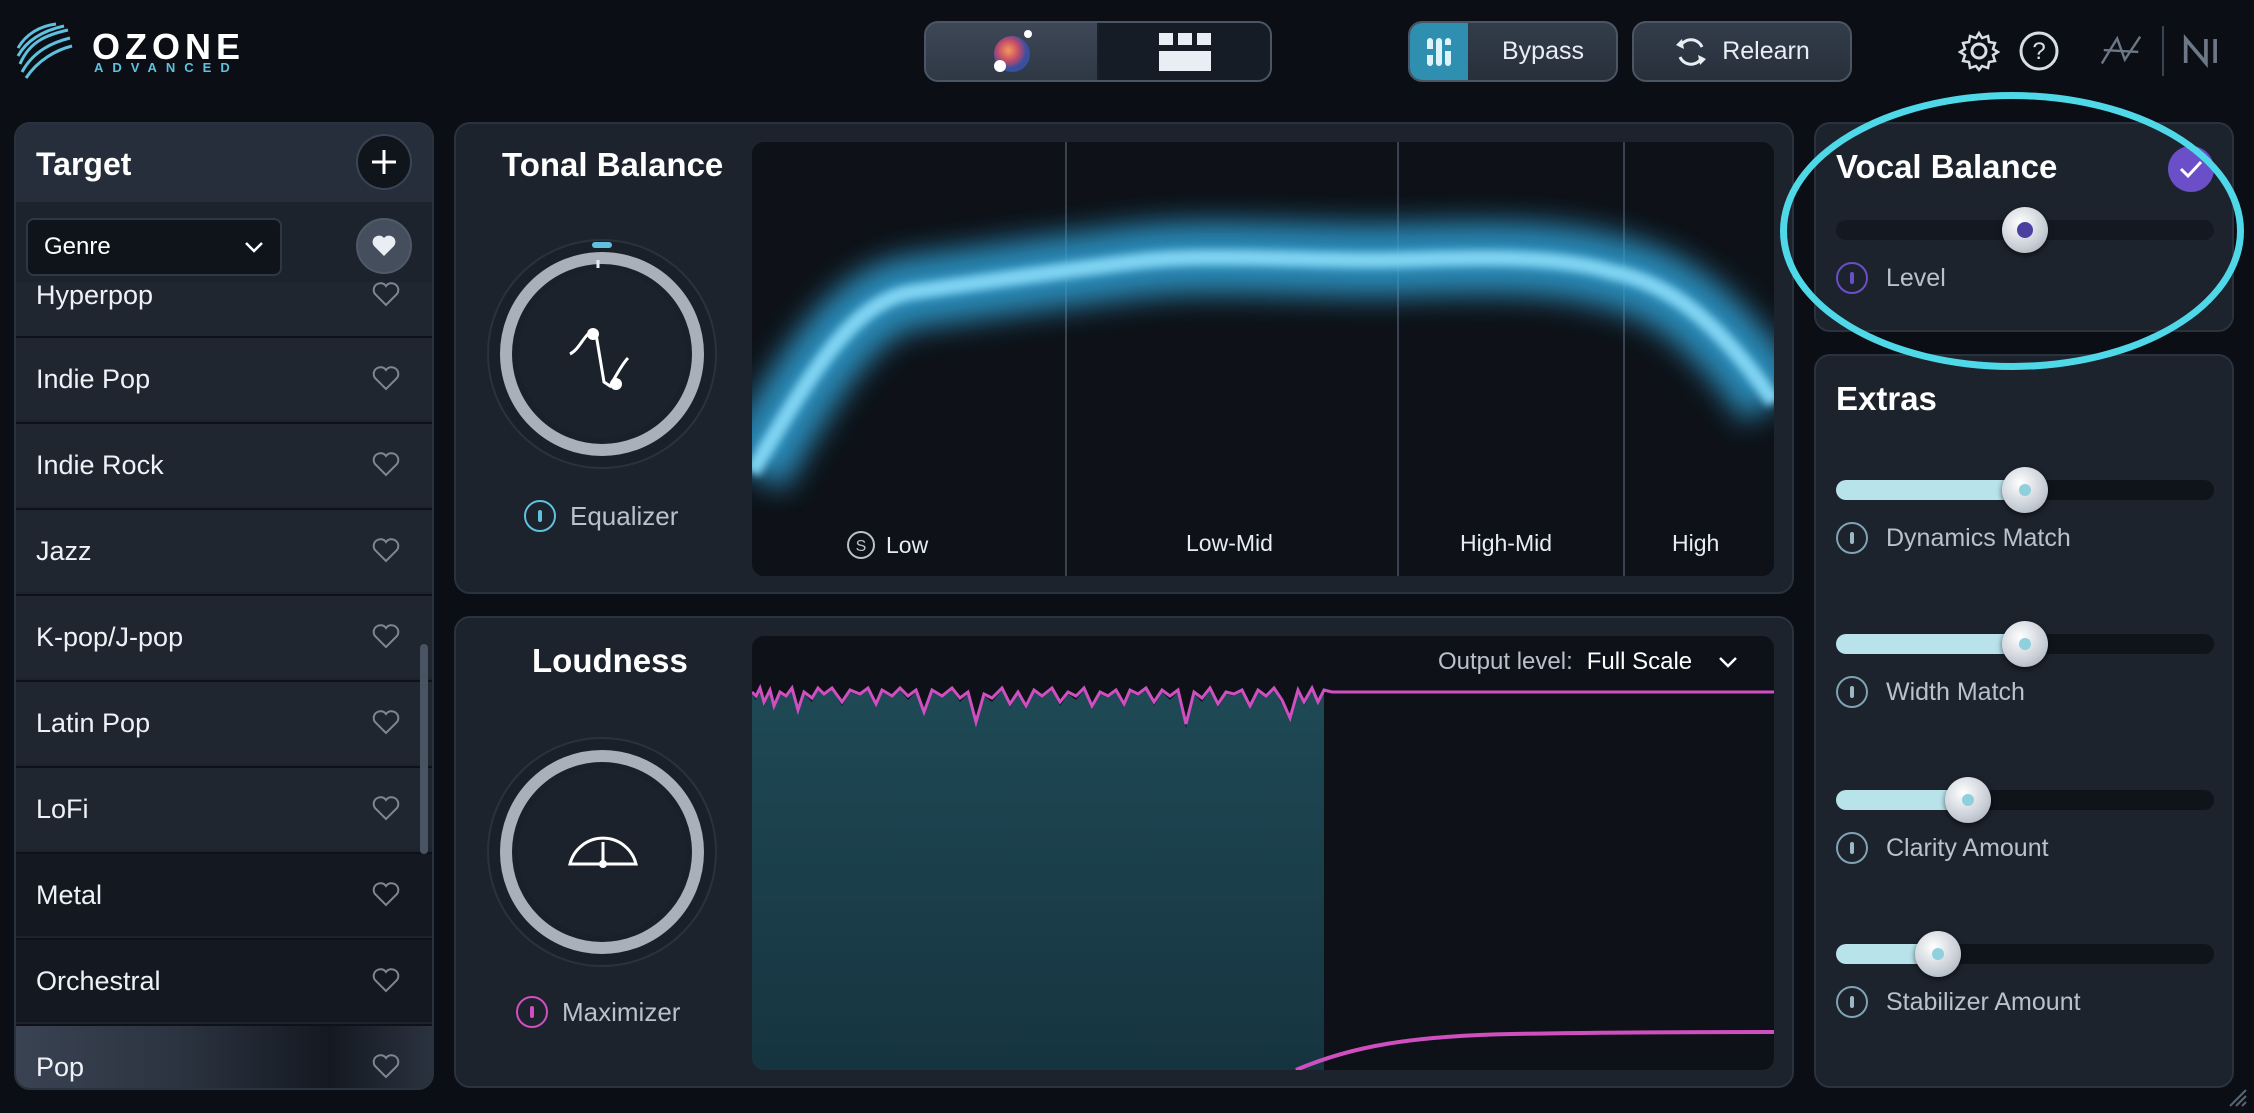  I want to click on modules-view-button, so click(1183, 51).